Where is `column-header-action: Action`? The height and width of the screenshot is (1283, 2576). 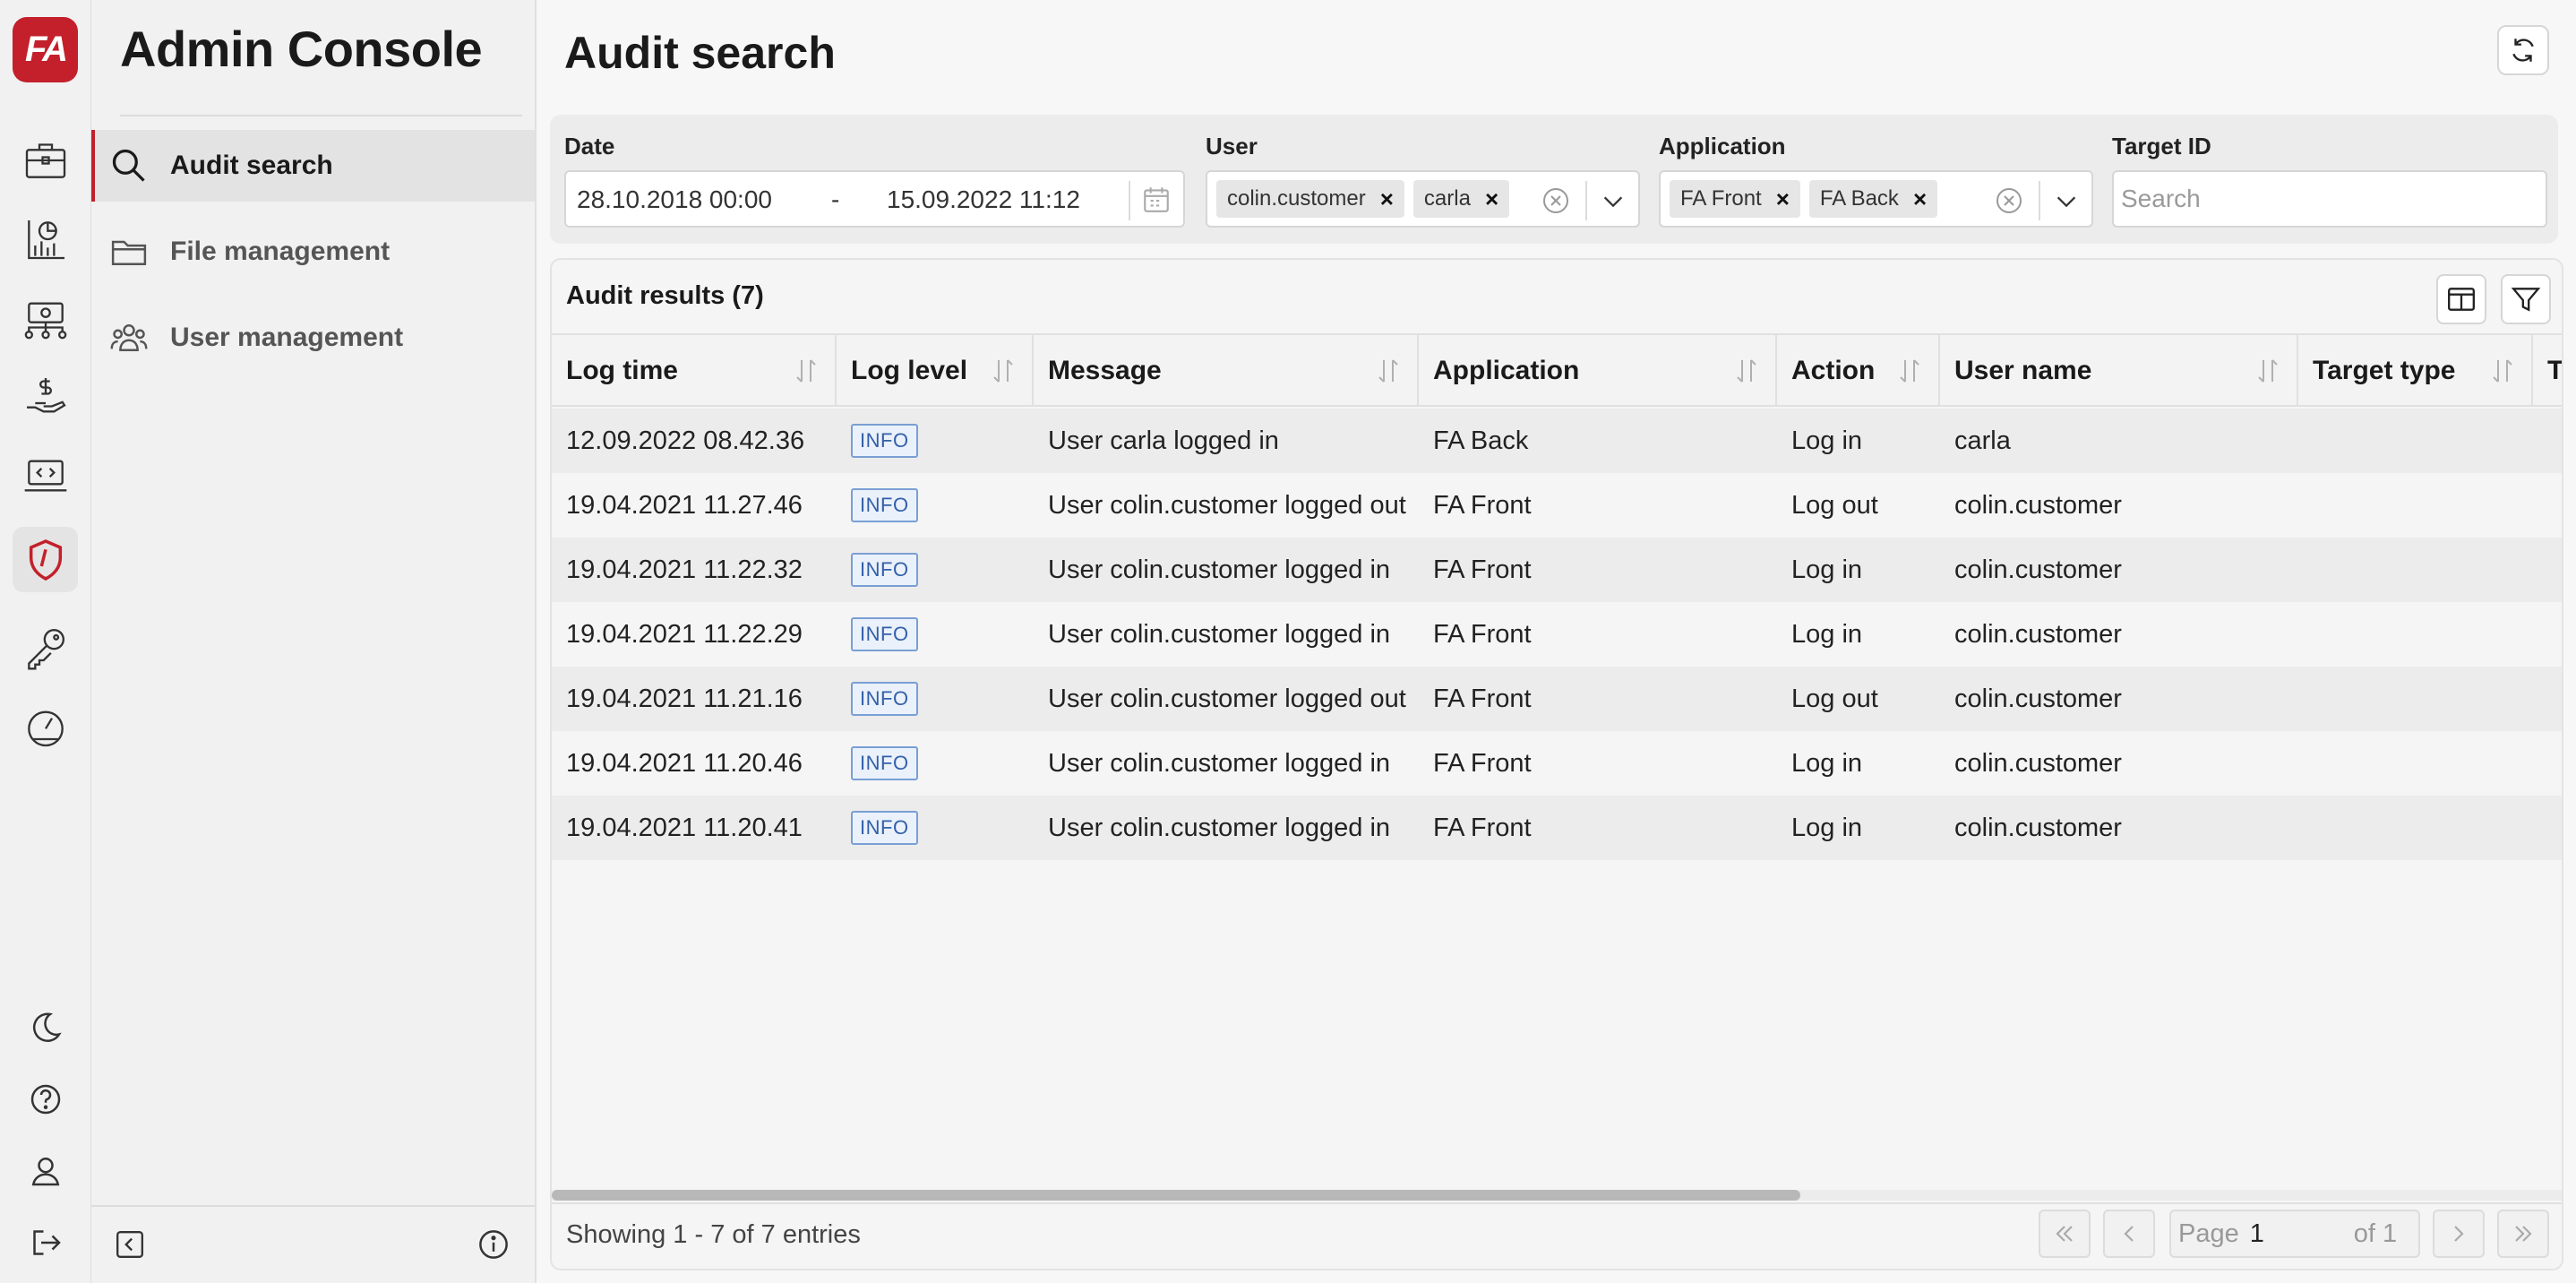
column-header-action: Action is located at coordinates (1858, 371).